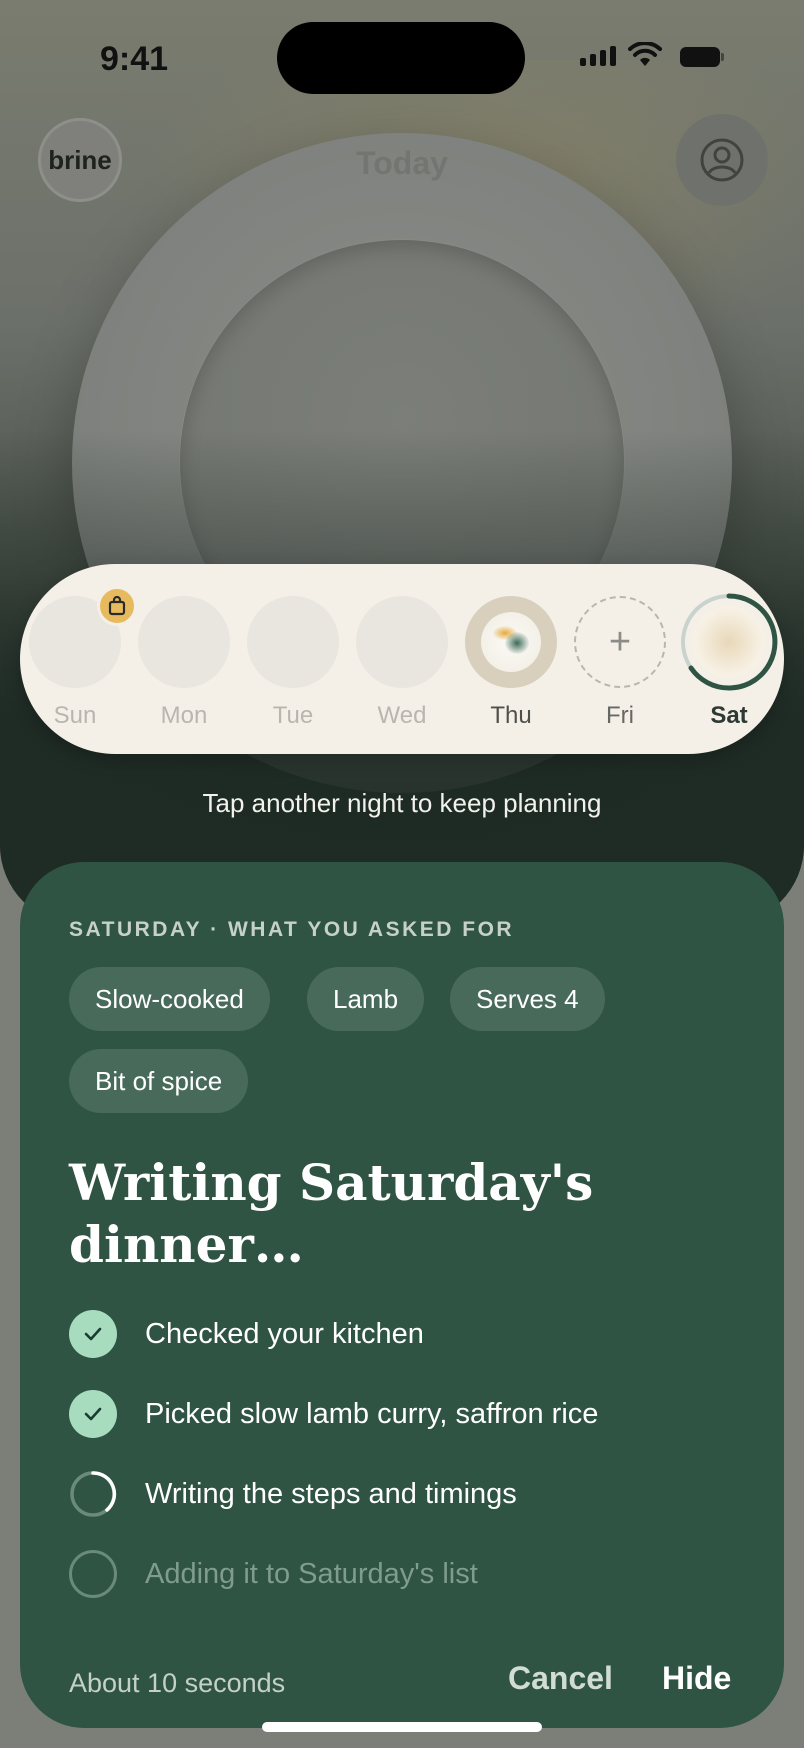  I want to click on status-bar: 9:41, so click(402, 55).